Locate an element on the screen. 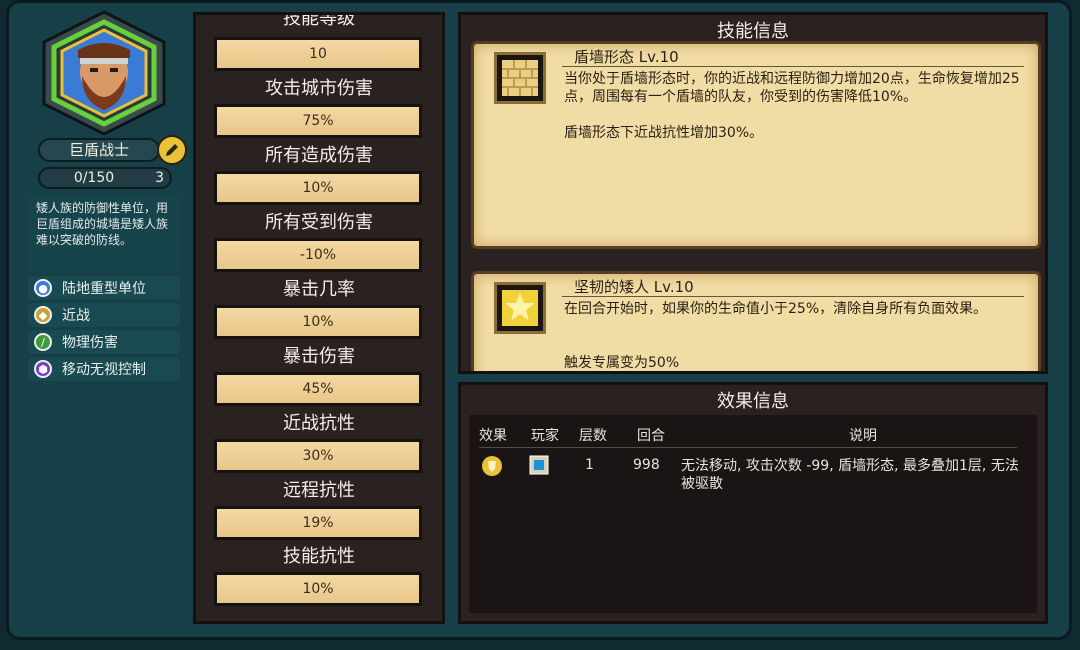  stat-value-damage-dealt: 10% is located at coordinates (318, 188).